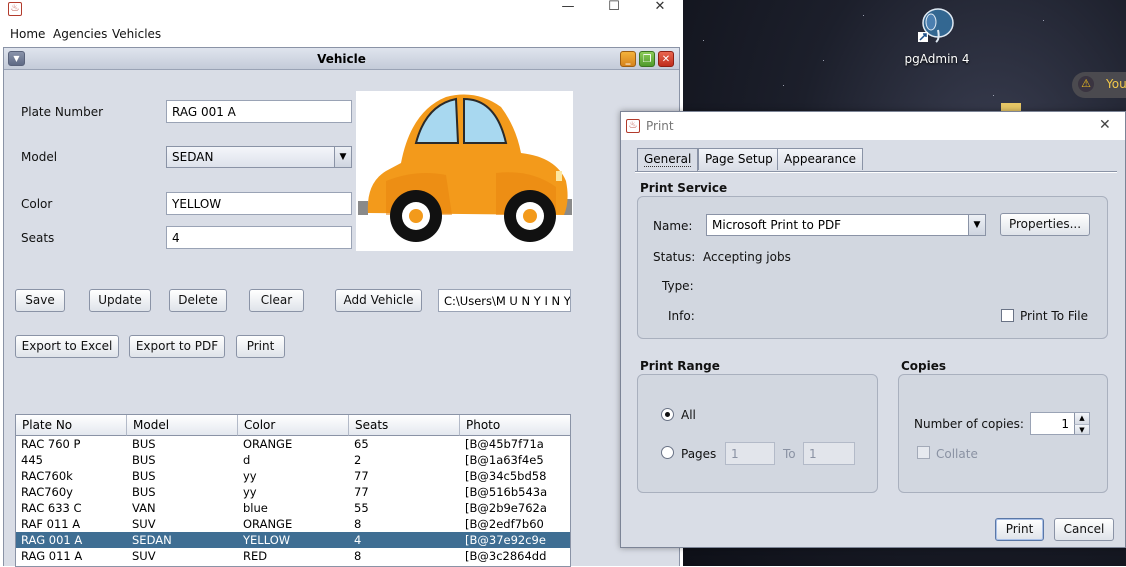 This screenshot has height=567, width=1126. What do you see at coordinates (739, 159) in the screenshot?
I see `tab-page-setup: Page Setup` at bounding box center [739, 159].